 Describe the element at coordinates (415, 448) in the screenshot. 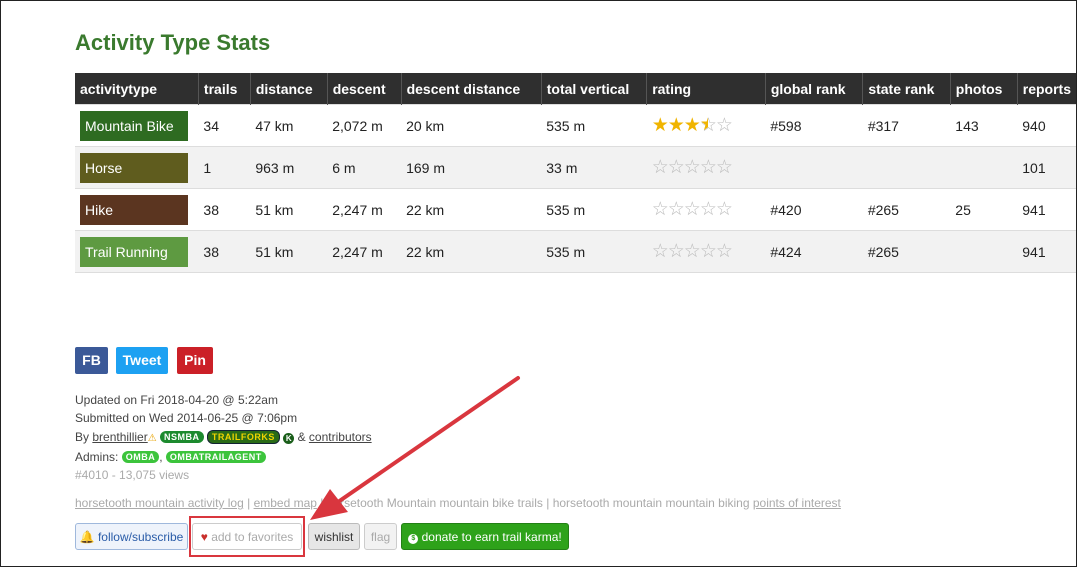

I see `annotation-arrow` at that location.